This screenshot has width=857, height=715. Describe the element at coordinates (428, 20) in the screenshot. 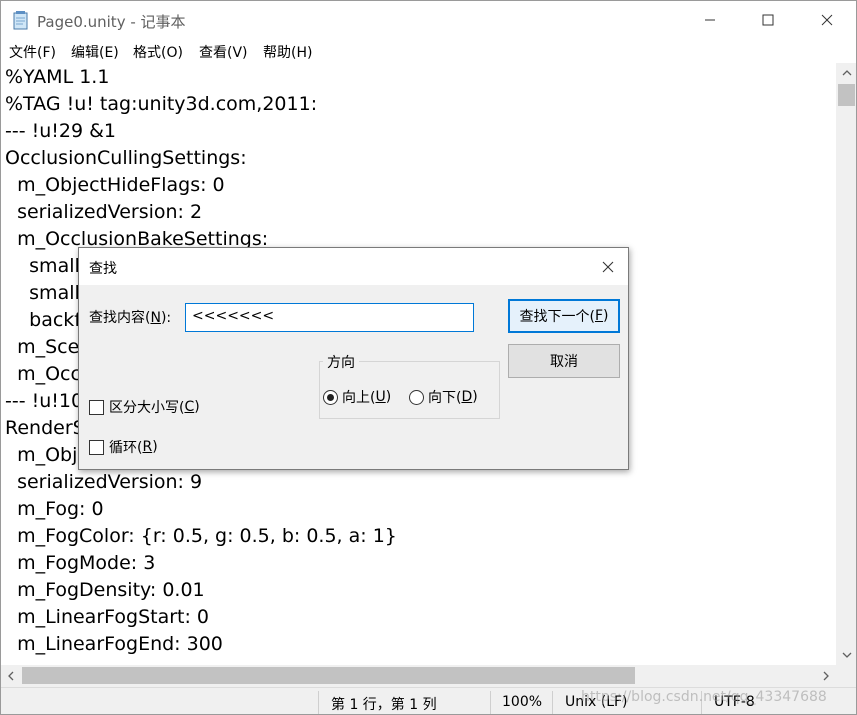

I see `title-bar: Page0.unity - 记事本` at that location.